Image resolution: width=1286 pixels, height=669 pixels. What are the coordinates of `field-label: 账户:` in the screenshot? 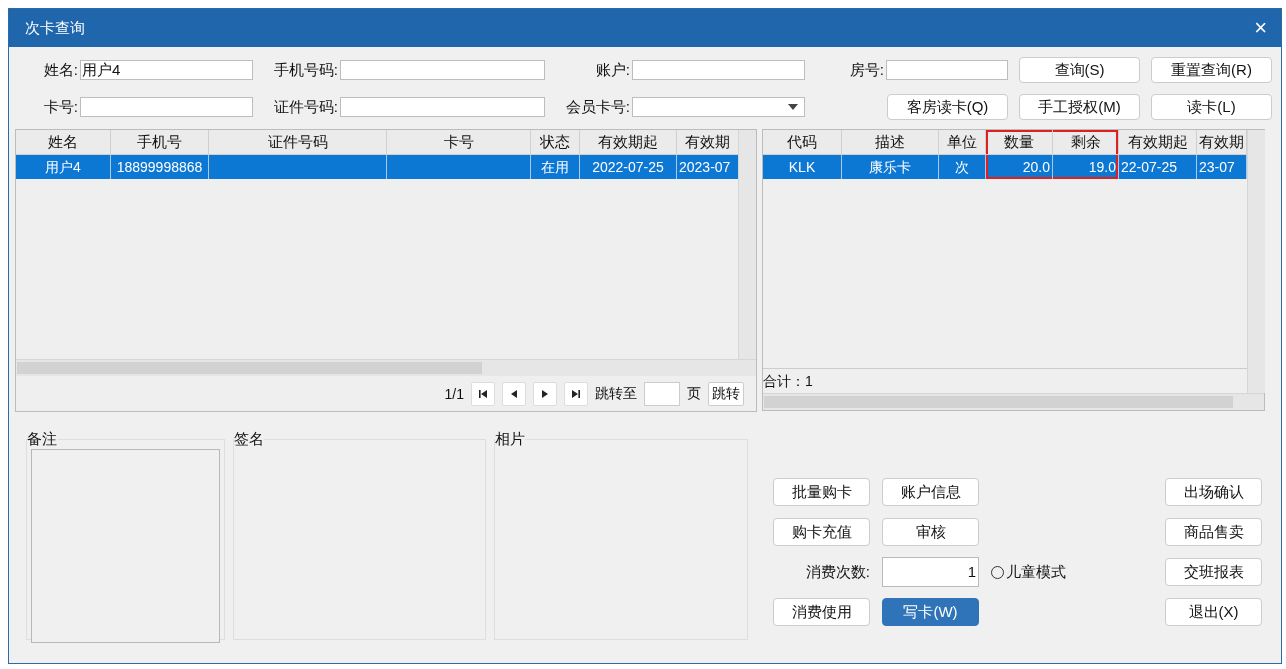 It's located at (612, 70).